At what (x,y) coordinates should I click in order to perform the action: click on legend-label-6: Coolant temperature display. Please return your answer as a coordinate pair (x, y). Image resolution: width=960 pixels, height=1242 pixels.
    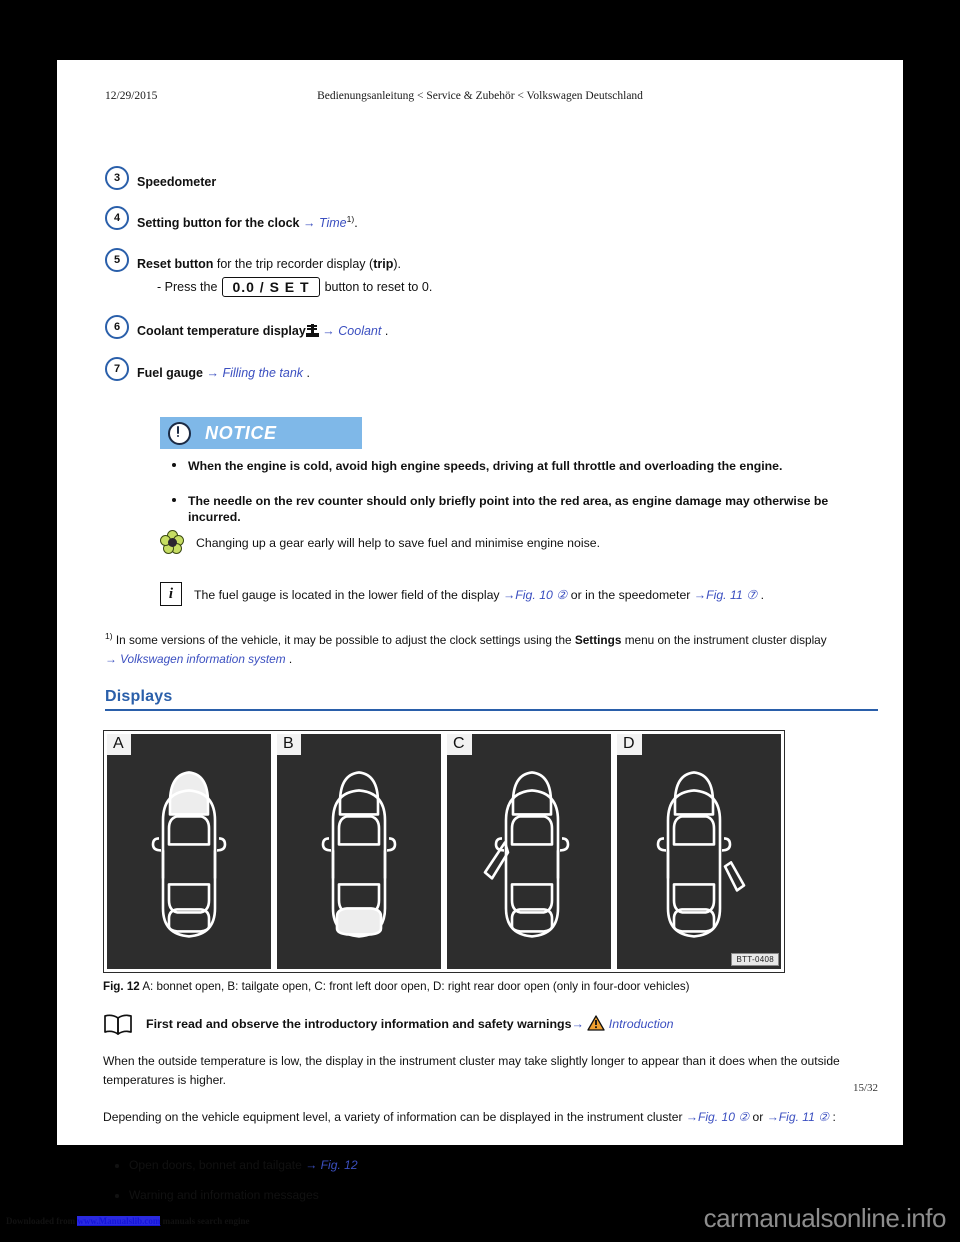
    Looking at the image, I should click on (221, 330).